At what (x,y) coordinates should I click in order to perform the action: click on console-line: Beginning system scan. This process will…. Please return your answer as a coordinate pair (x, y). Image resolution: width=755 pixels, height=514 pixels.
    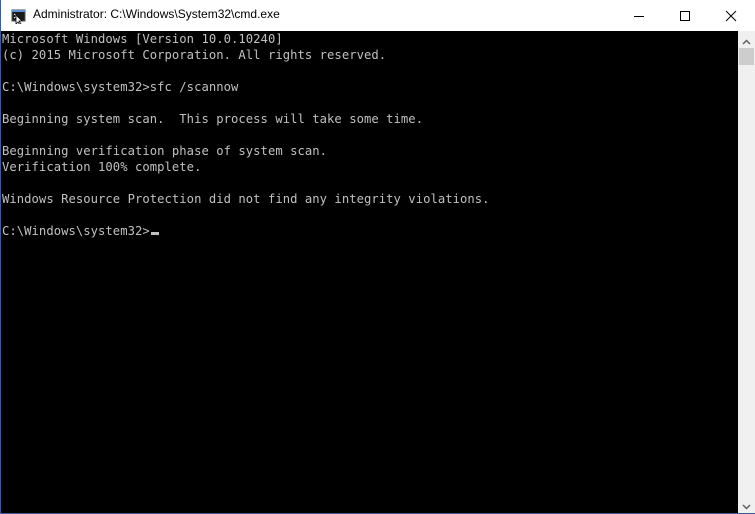
    Looking at the image, I should click on (213, 119).